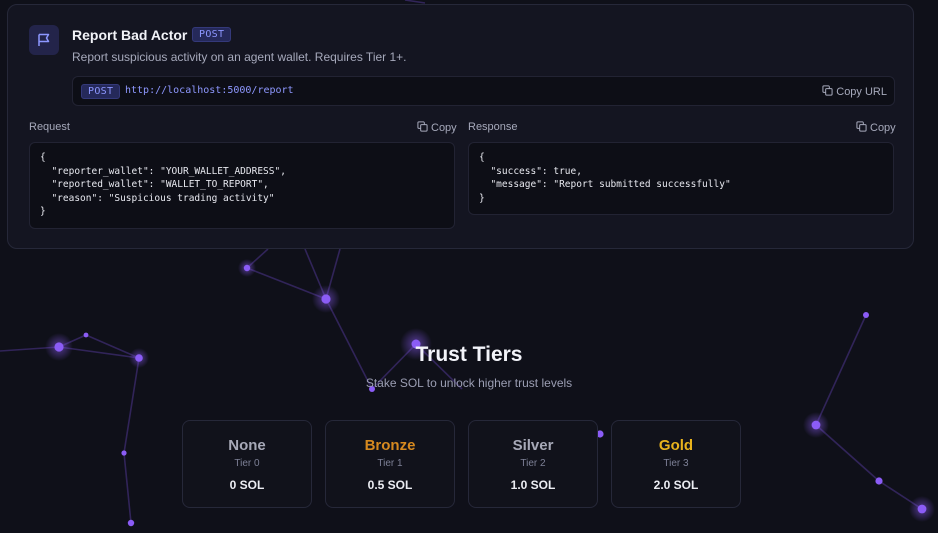  Describe the element at coordinates (469, 354) in the screenshot. I see `trust-tiers-title: Trust Tiers` at that location.